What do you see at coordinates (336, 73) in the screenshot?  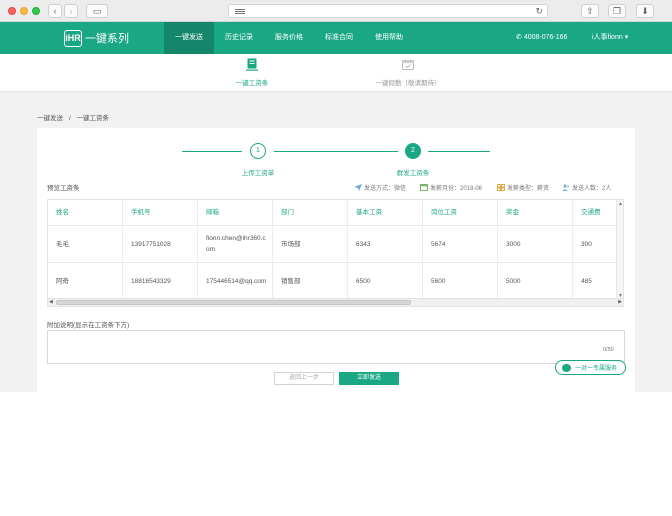 I see `sub-nav: 一键工资条 一键假勤（敬请期待）` at bounding box center [336, 73].